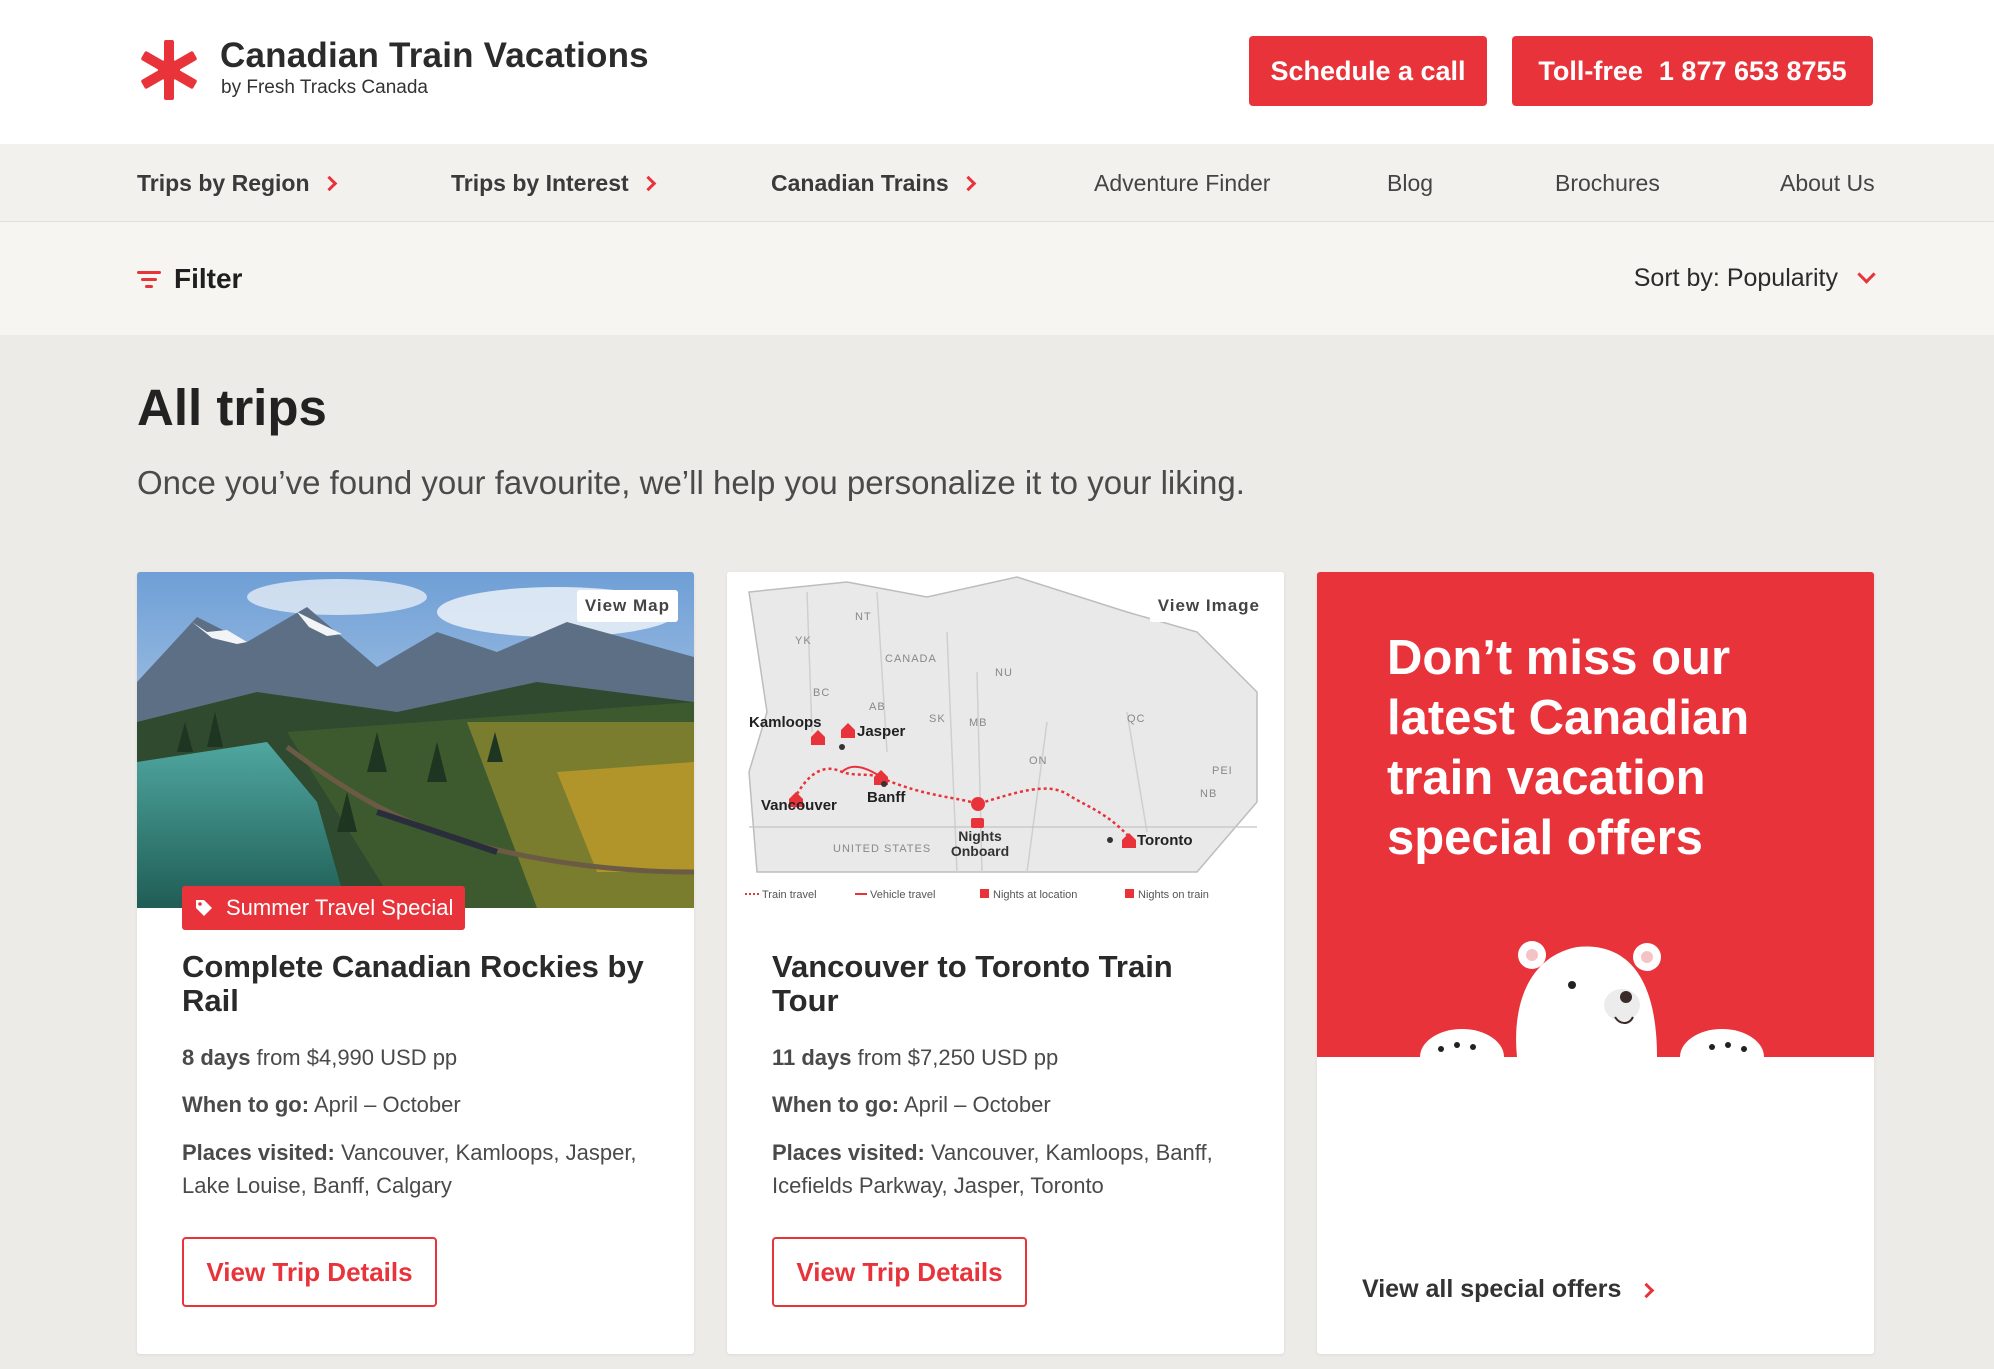  Describe the element at coordinates (1208, 794) in the screenshot. I see `map-region-label: NB` at that location.